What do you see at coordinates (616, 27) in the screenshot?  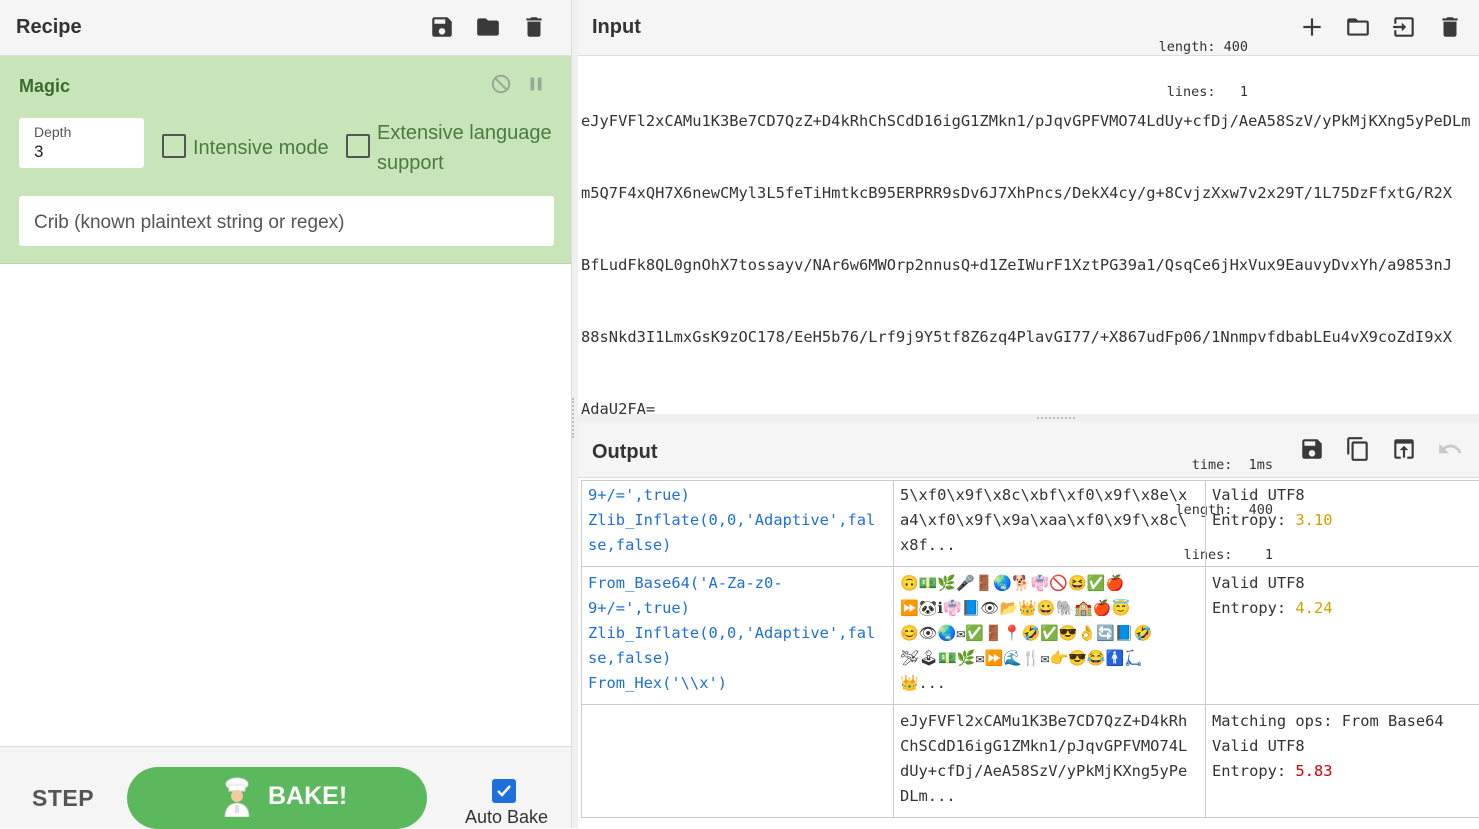 I see `input-title: Input` at bounding box center [616, 27].